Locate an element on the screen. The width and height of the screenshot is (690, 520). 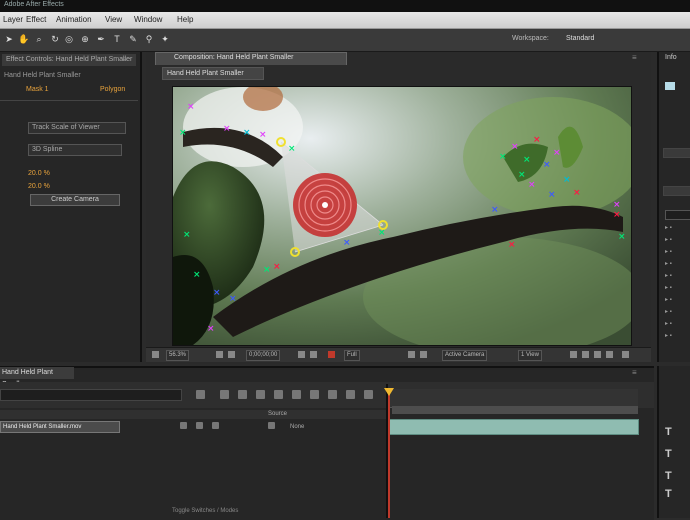
transparency-grid-icon is located at coordinates (423, 354).